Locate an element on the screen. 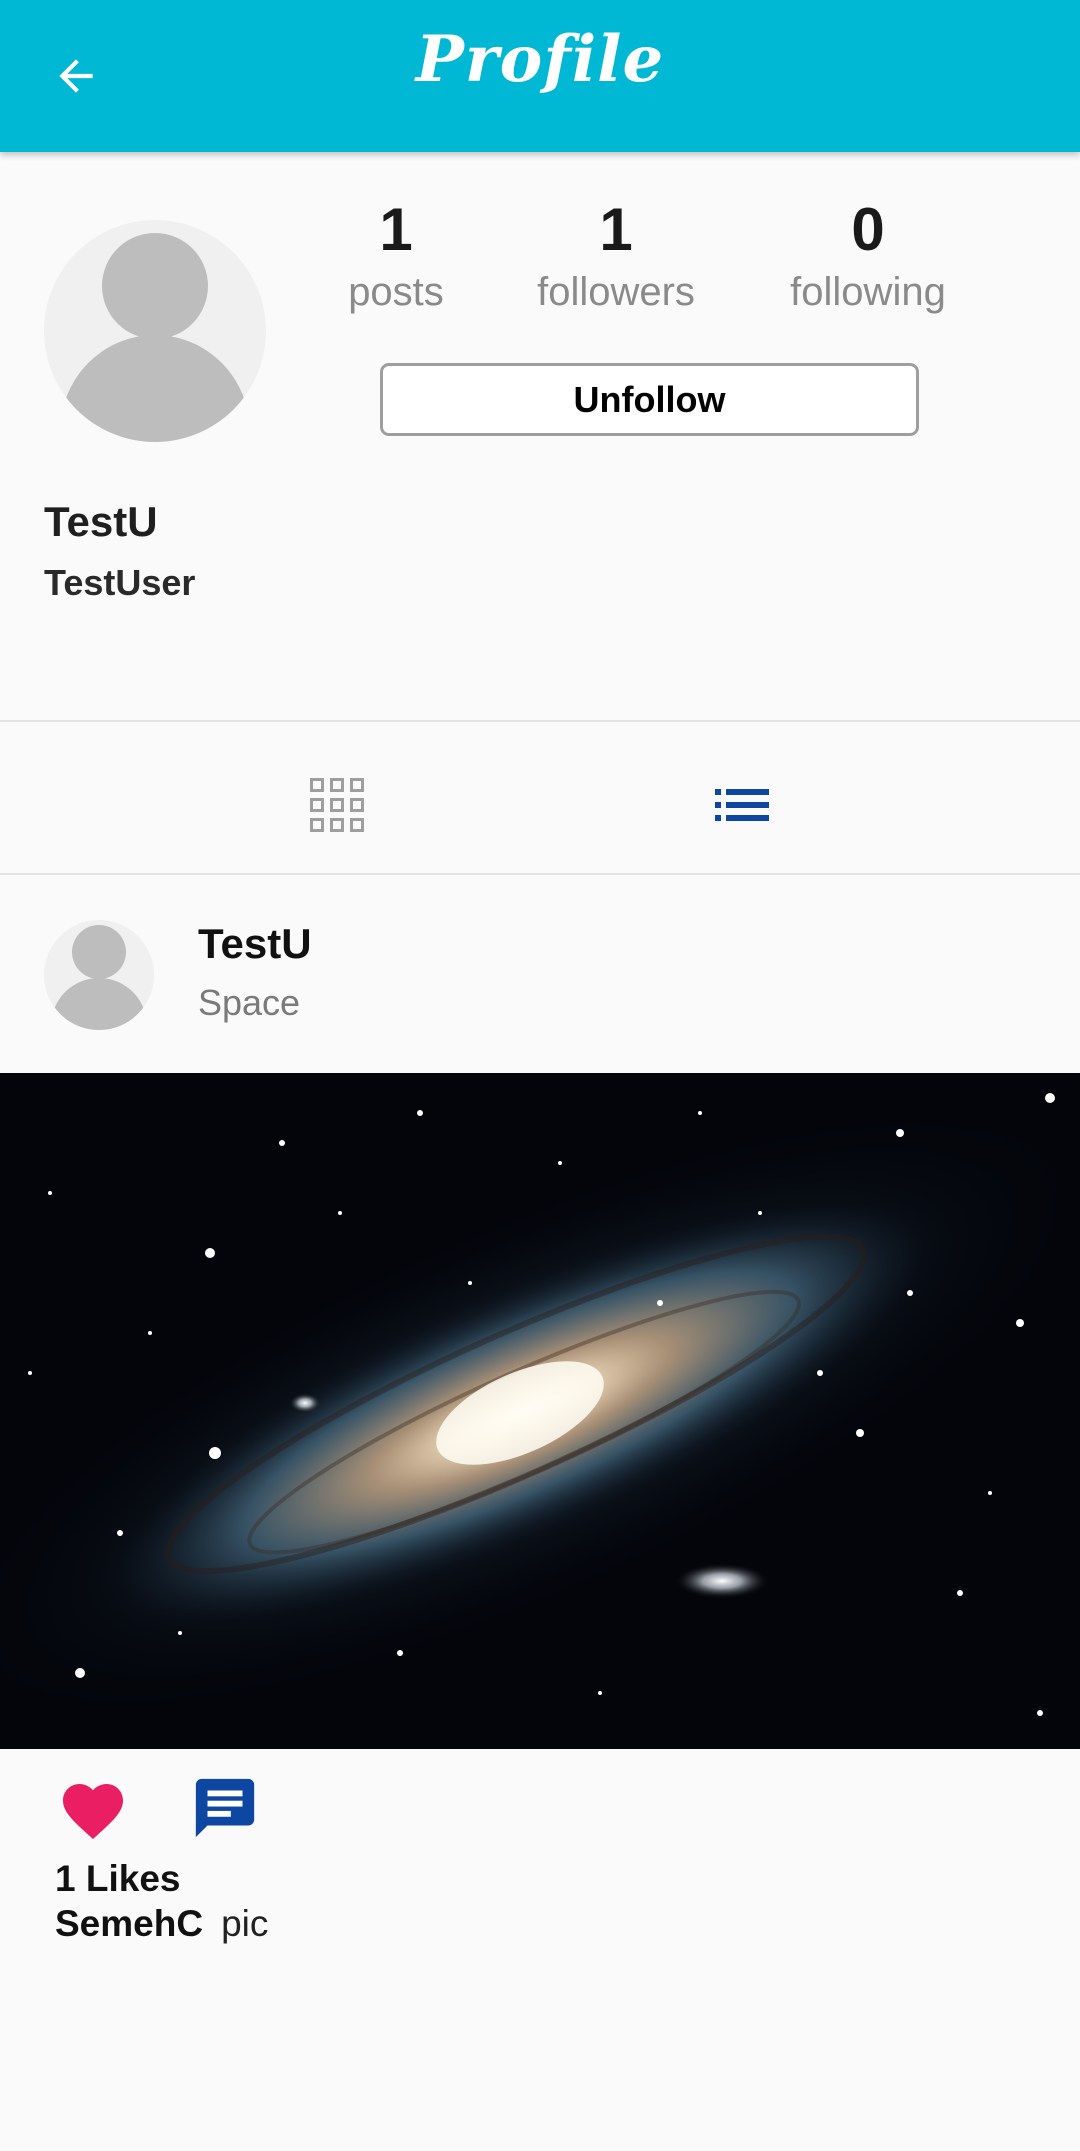 This screenshot has width=1080, height=2151. posts-label: posts is located at coordinates (396, 292).